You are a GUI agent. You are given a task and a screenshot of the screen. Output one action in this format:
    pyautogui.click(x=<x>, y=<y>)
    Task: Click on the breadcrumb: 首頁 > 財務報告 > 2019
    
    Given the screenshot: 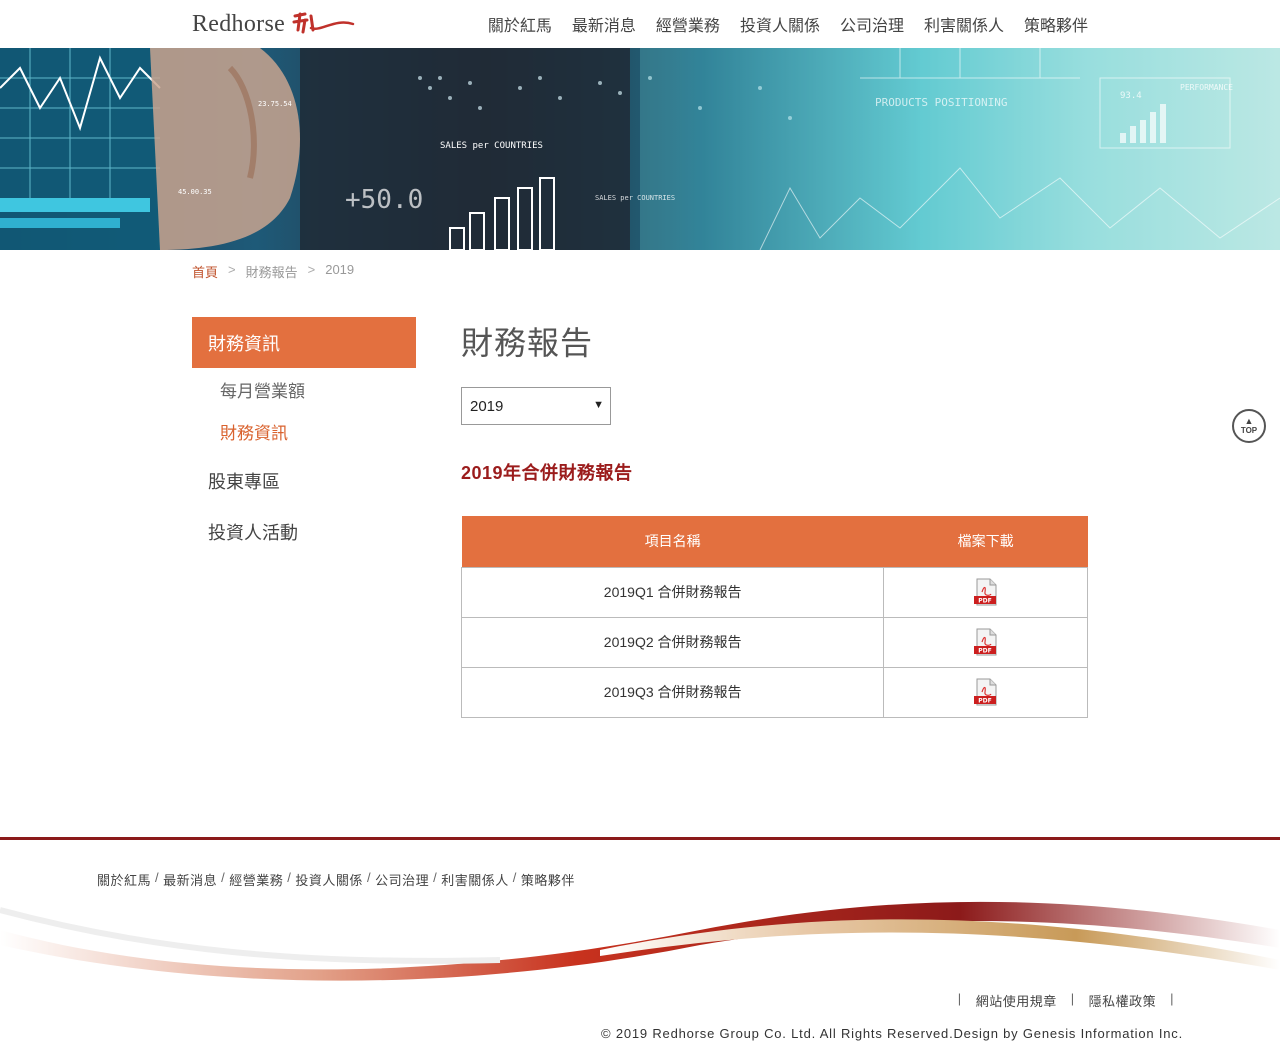 What is the action you would take?
    pyautogui.click(x=273, y=271)
    